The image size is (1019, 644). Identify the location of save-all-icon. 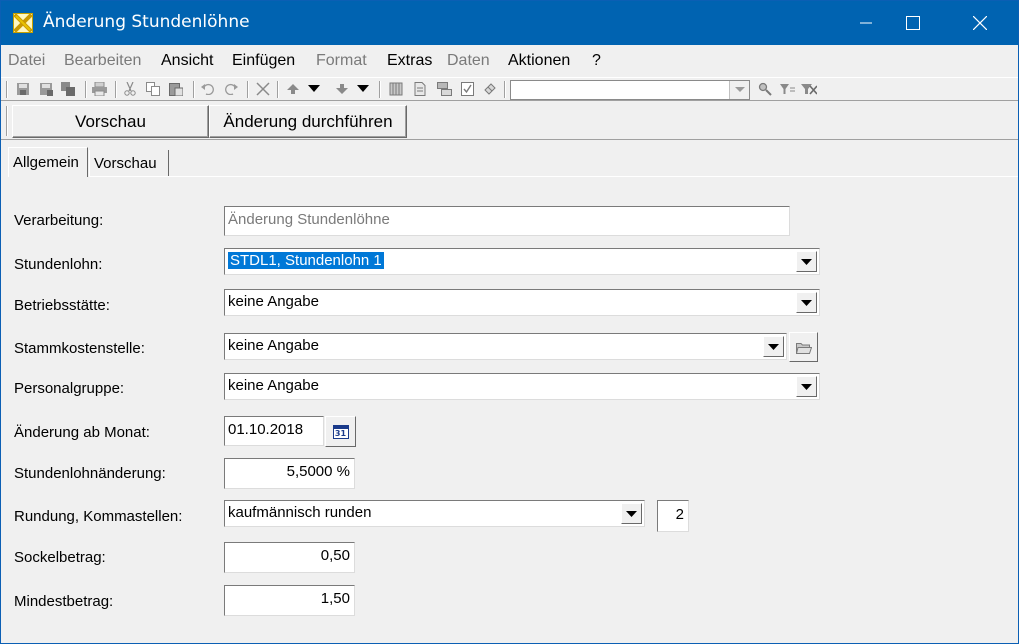
(68, 89).